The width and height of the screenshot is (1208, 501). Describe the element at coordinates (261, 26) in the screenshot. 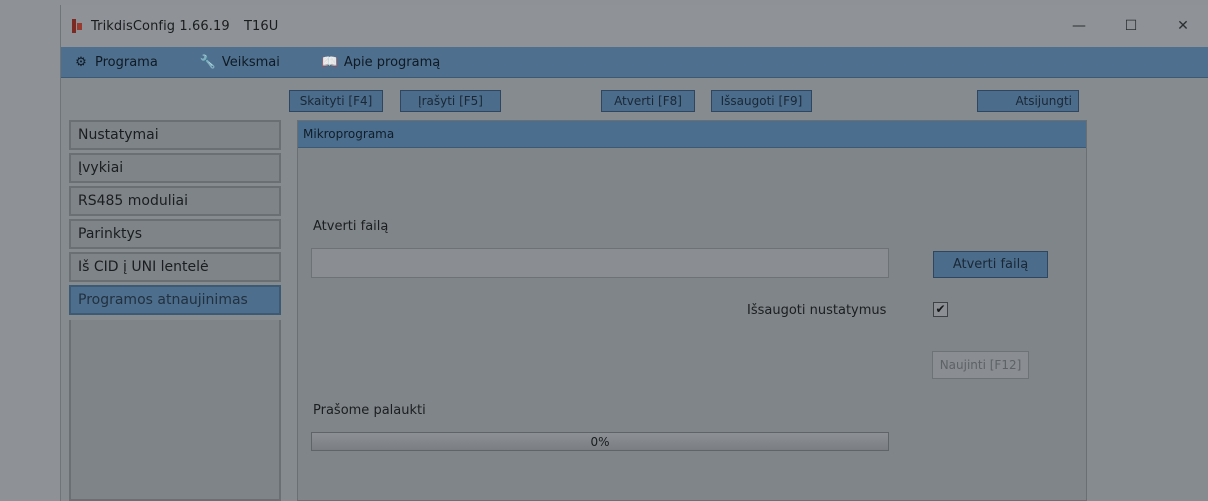

I see `device-name: T16U` at that location.